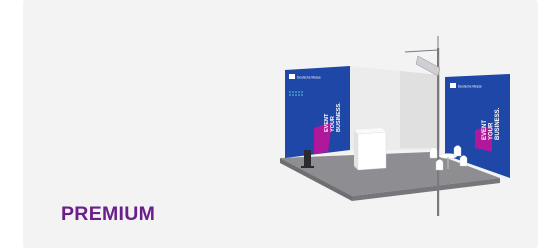 Image resolution: width=538 pixels, height=248 pixels. Describe the element at coordinates (309, 78) in the screenshot. I see `logo-left-text: Deutsche Messe` at that location.